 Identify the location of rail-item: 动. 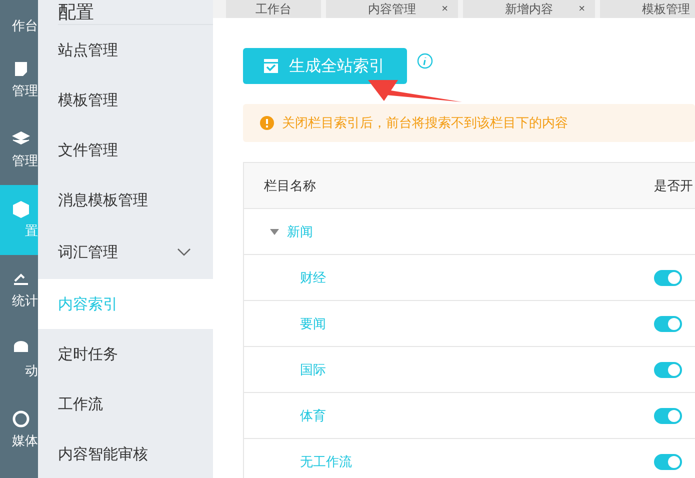
(19, 360).